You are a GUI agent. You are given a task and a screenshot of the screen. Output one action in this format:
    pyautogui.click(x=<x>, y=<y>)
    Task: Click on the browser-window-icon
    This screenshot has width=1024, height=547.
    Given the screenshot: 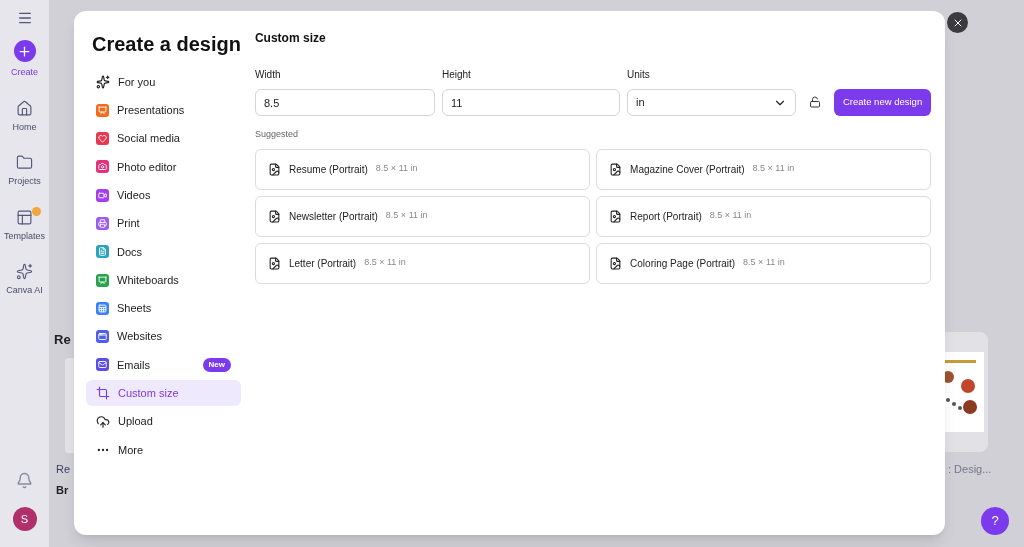 What is the action you would take?
    pyautogui.click(x=102, y=337)
    